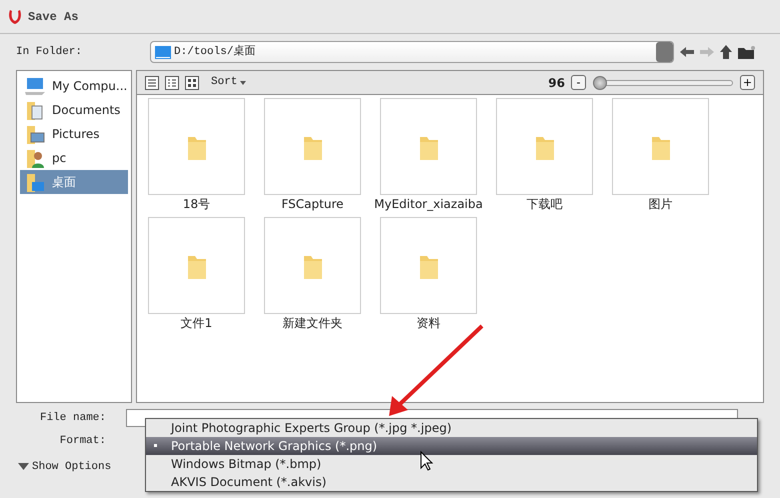 The width and height of the screenshot is (780, 498). Describe the element at coordinates (215, 52) in the screenshot. I see `path-text: D:/tools/桌面` at that location.